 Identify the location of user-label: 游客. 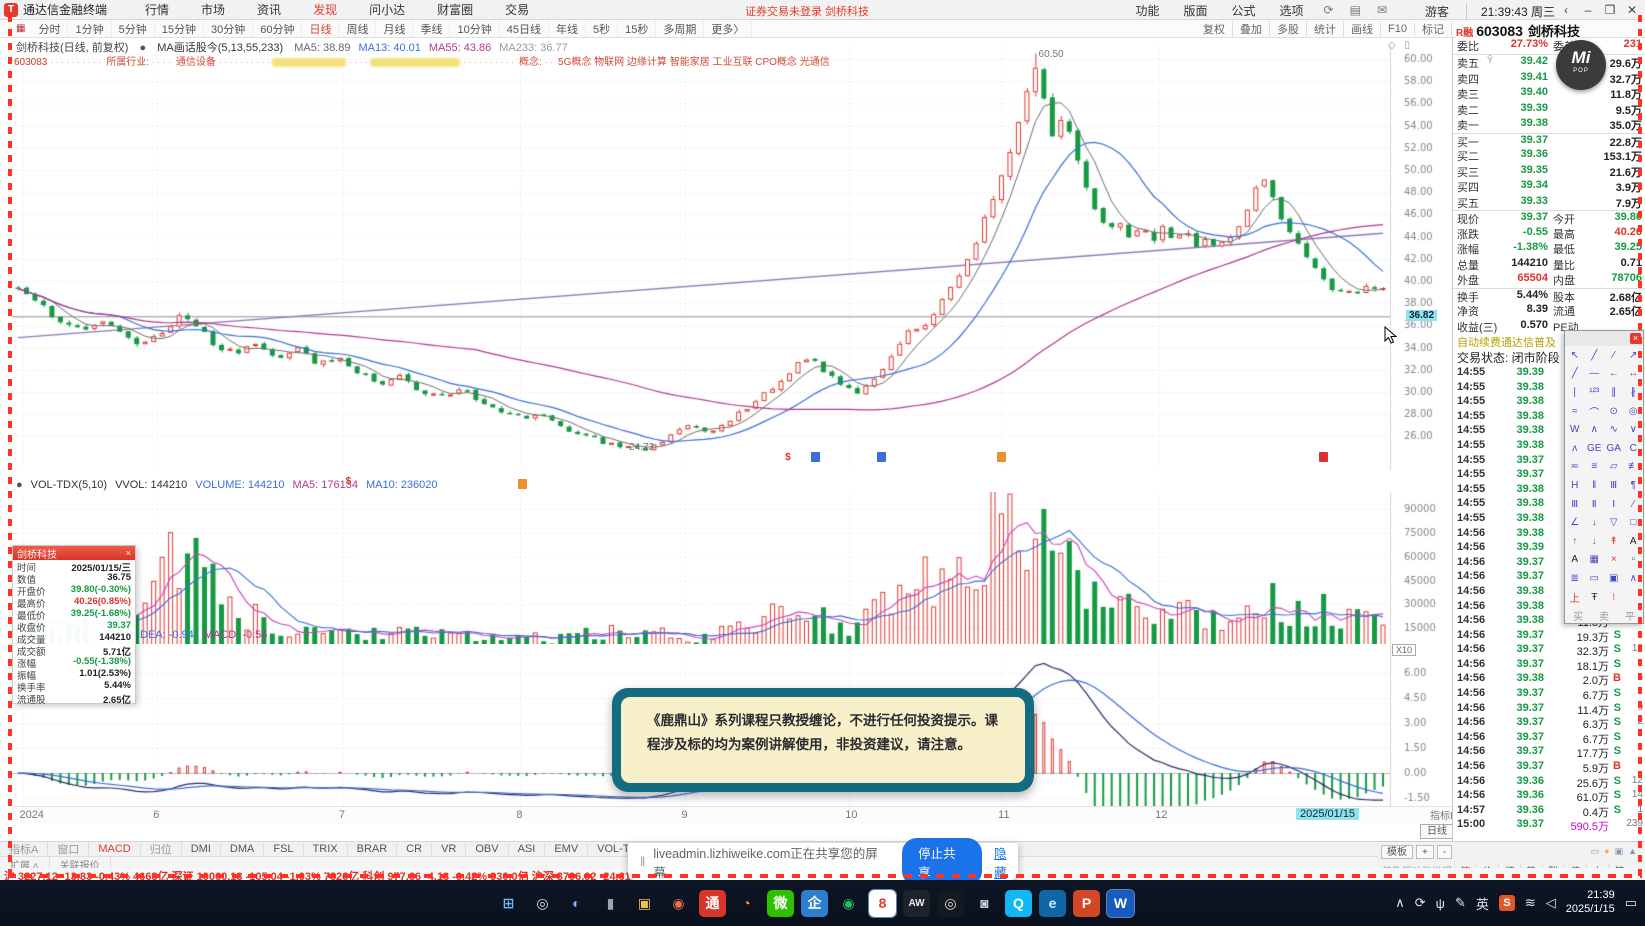
(1437, 11).